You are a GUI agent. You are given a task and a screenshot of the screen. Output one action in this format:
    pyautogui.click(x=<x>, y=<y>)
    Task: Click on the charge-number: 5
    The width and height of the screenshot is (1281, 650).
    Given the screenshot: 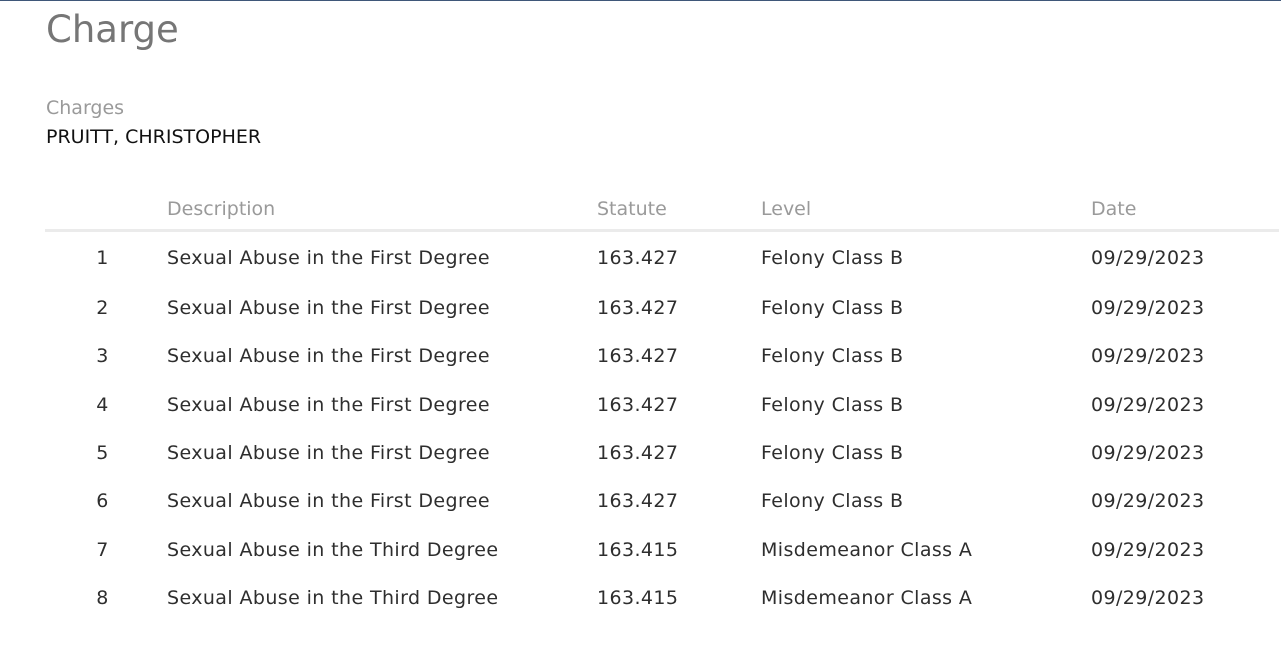 What is the action you would take?
    pyautogui.click(x=102, y=453)
    